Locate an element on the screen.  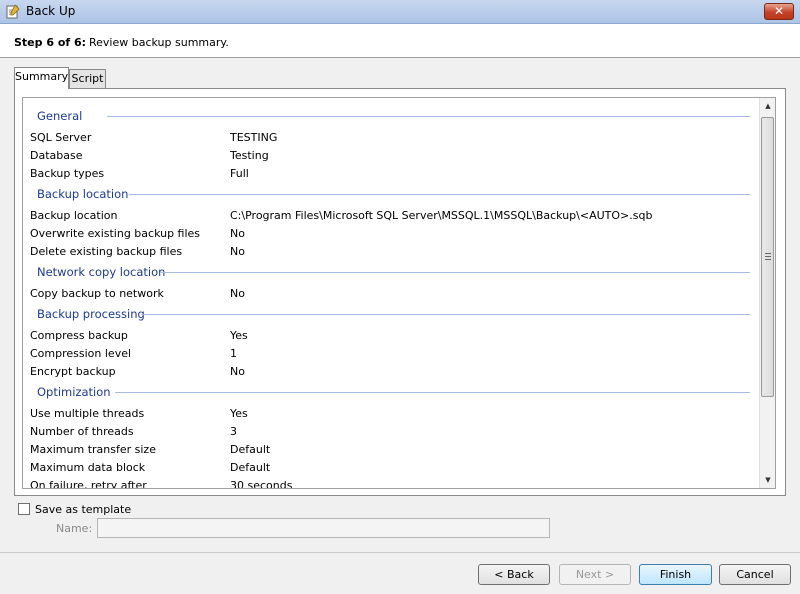
row-label-overwrite: Overwrite existing backup files is located at coordinates (115, 233).